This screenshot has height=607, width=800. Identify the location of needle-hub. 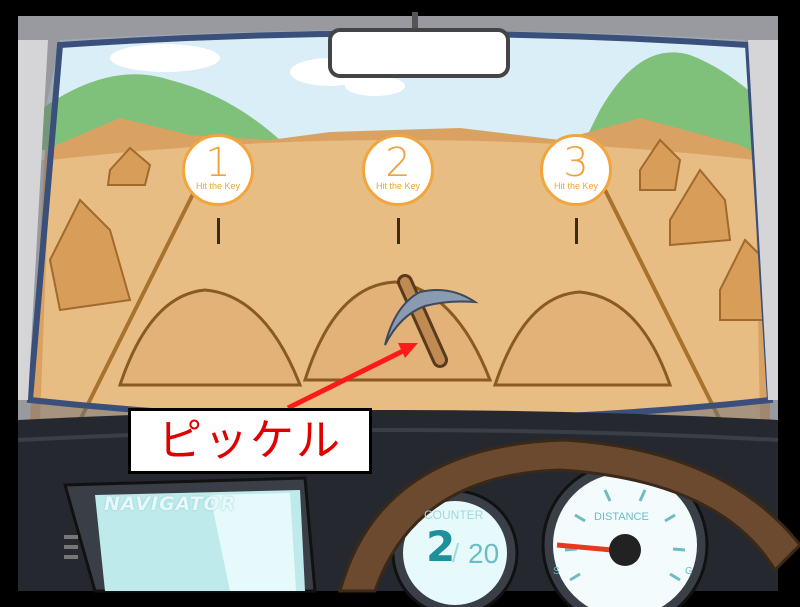
(625, 550).